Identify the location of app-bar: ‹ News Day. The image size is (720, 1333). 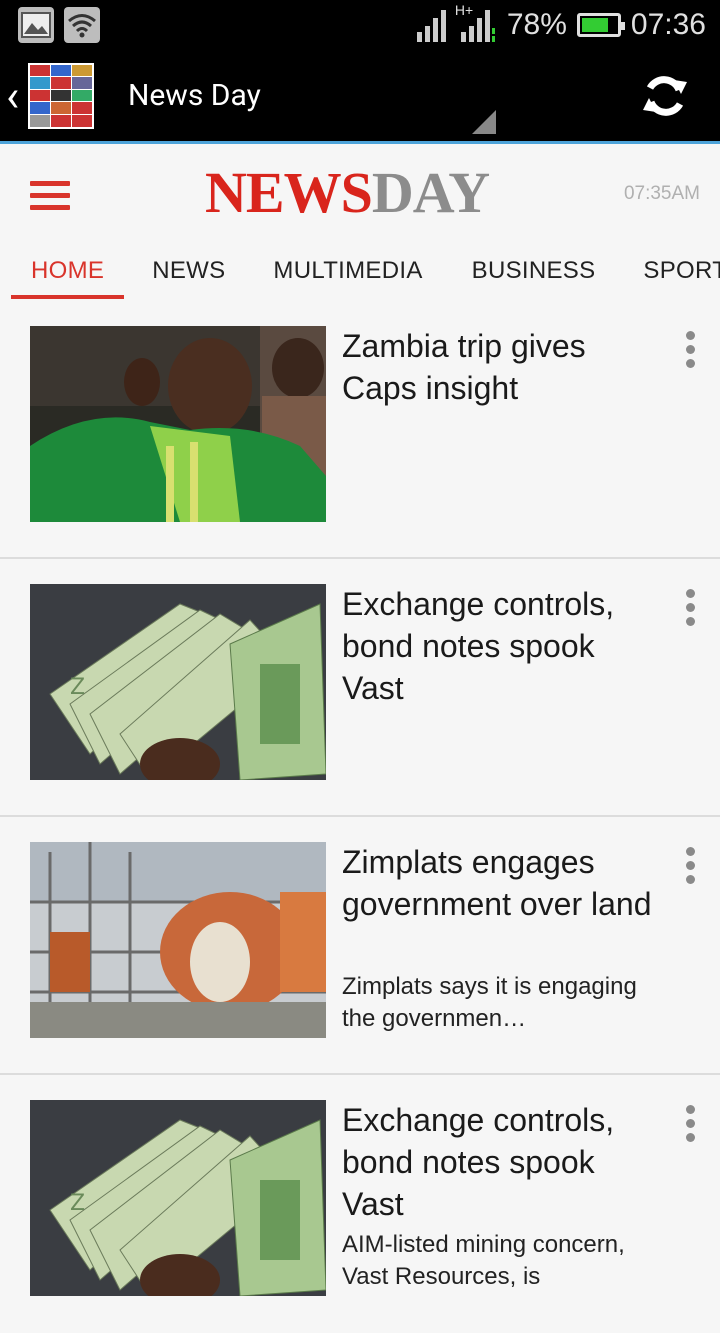
(360, 97).